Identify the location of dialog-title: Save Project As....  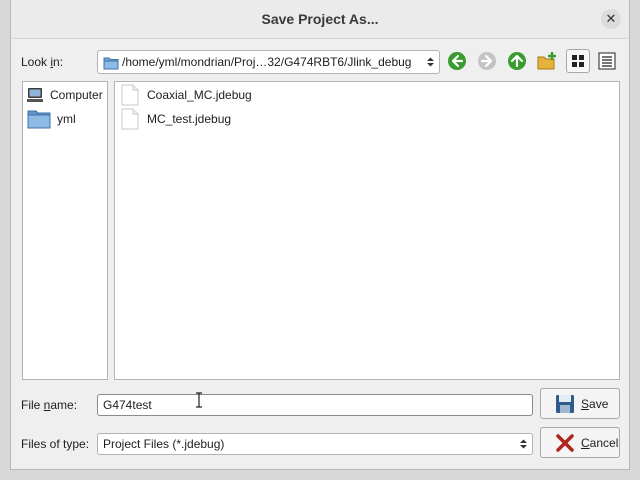
(320, 19).